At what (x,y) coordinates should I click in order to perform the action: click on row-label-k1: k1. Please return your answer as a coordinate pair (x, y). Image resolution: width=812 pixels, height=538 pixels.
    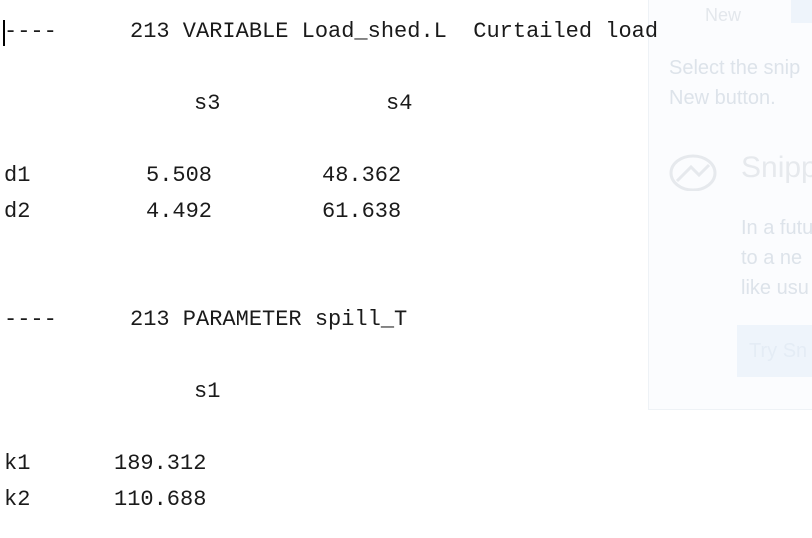
    Looking at the image, I should click on (17, 463).